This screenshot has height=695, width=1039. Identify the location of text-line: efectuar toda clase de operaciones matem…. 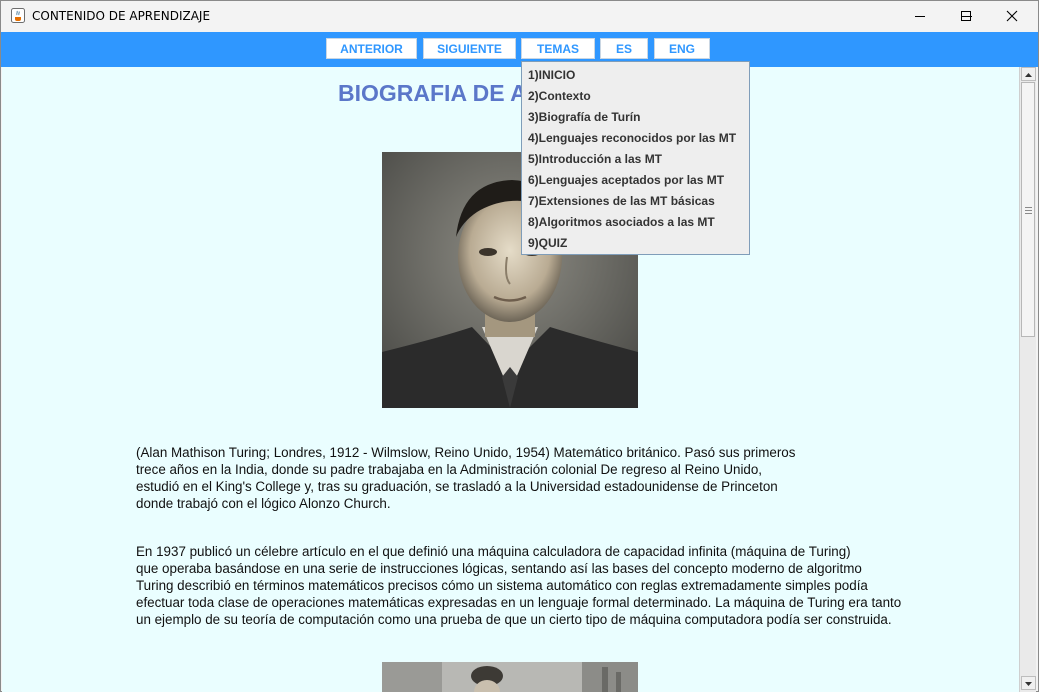
(519, 602).